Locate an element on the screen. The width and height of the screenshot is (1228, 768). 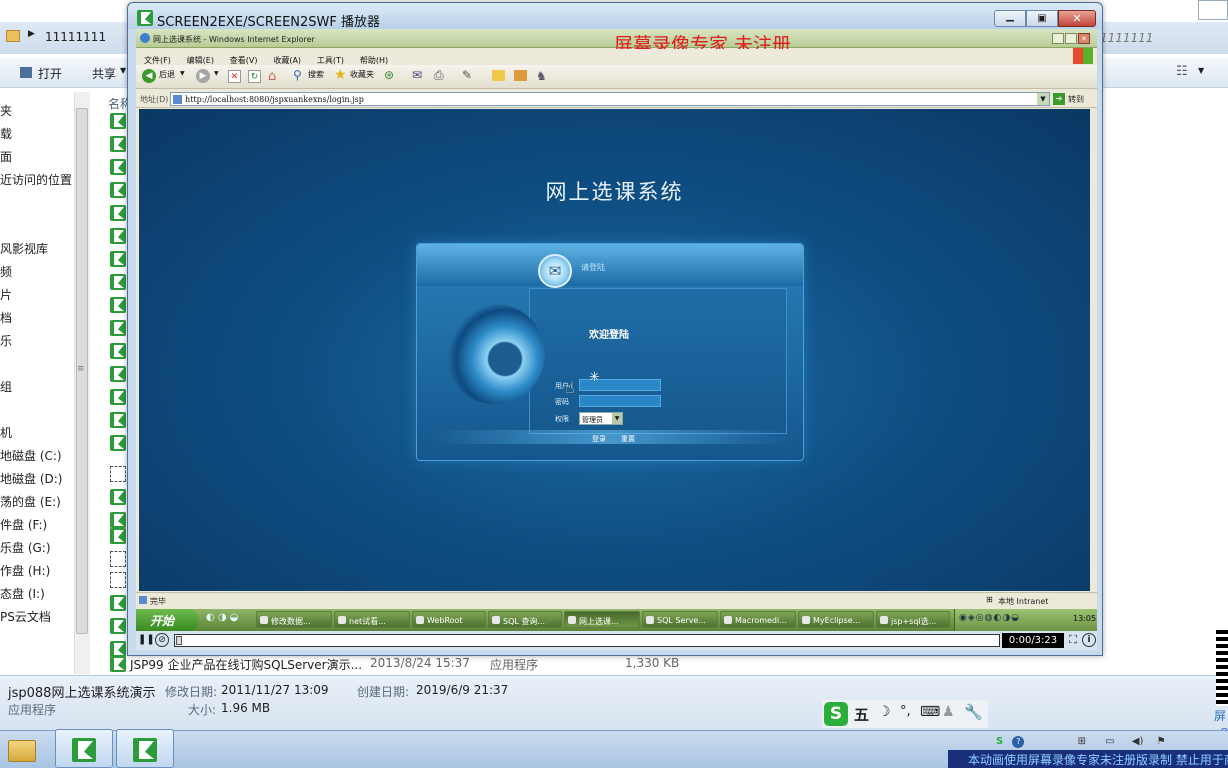
nav-item: 乐 is located at coordinates (6, 340).